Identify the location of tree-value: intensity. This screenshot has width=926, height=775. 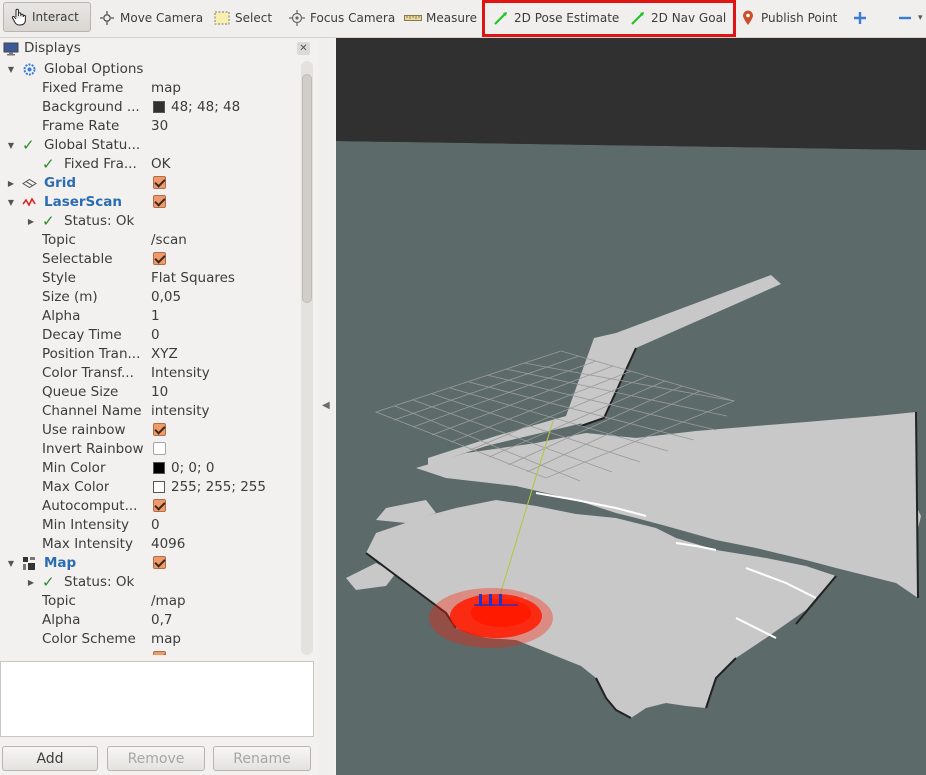
(180, 411).